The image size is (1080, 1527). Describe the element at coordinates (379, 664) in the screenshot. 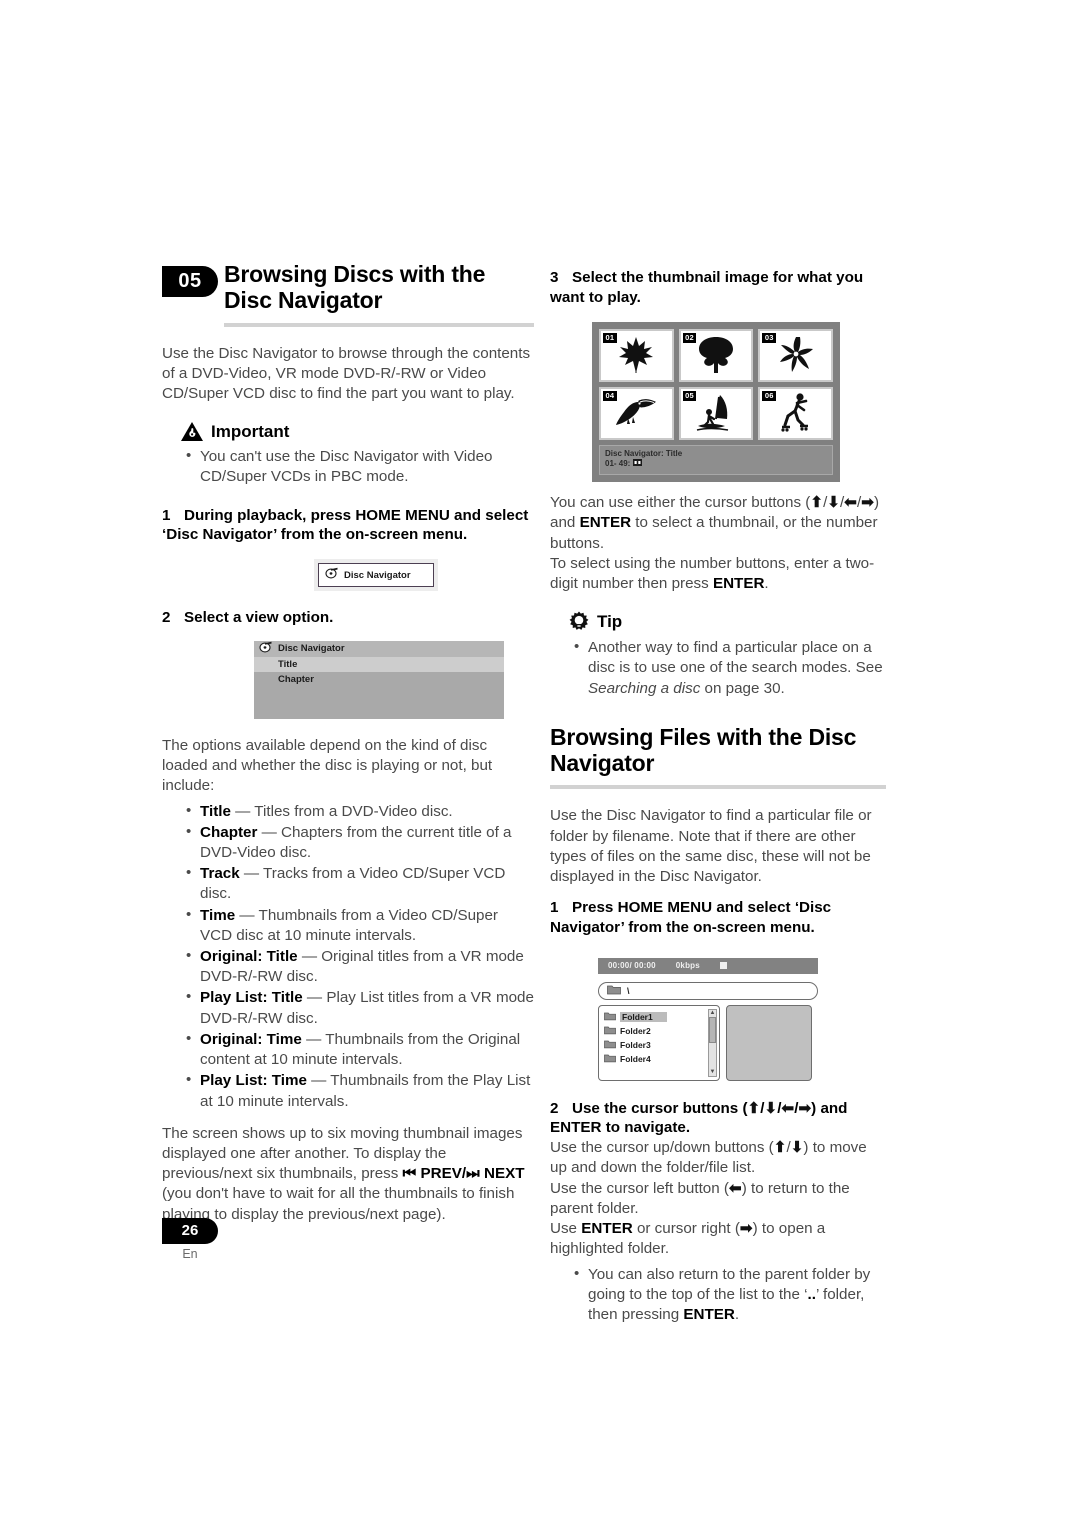

I see `osd-menu-item-title: Title` at that location.